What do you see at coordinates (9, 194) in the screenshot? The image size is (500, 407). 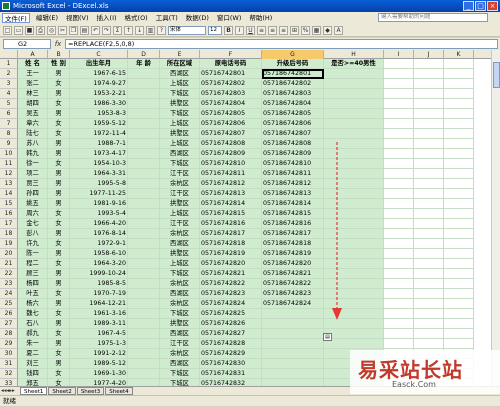 I see `row-number: 14` at bounding box center [9, 194].